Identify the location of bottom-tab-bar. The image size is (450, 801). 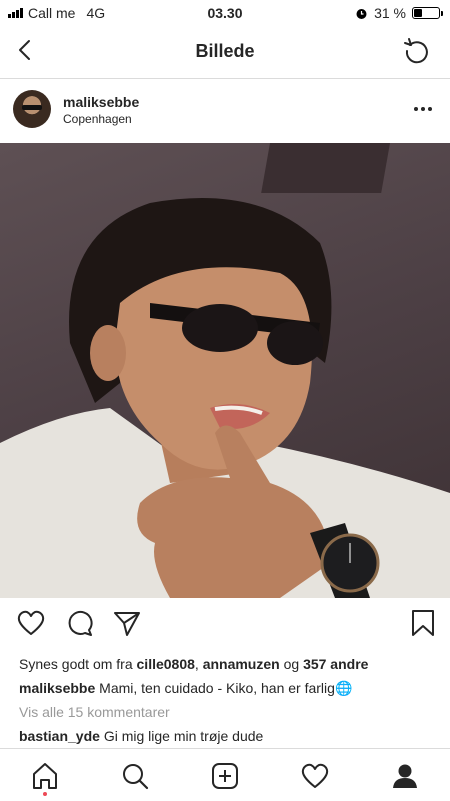
(225, 774).